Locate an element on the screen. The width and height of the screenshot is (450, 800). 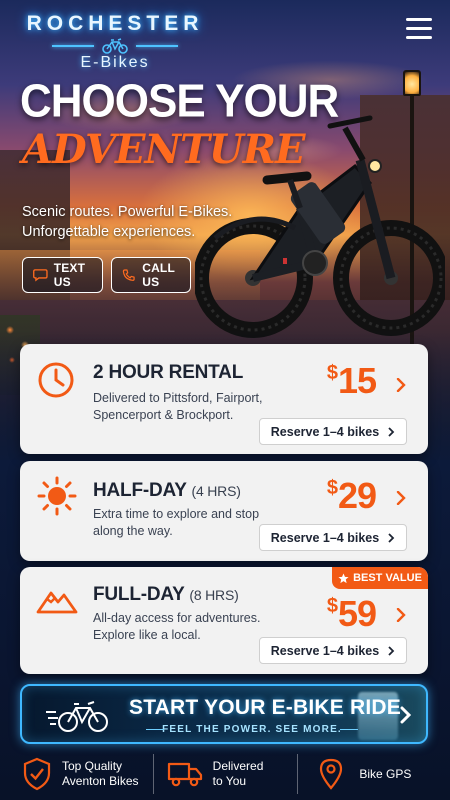
phone-icon is located at coordinates (128, 275).